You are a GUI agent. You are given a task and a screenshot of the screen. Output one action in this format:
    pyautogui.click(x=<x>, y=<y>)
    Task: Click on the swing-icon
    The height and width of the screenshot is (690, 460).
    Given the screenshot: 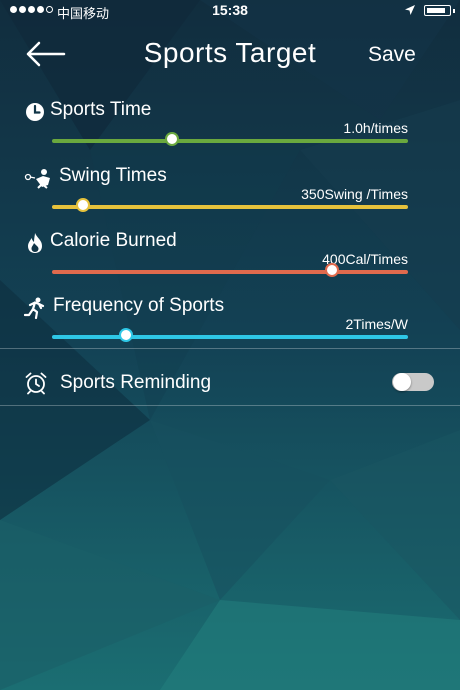 What is the action you would take?
    pyautogui.click(x=37, y=179)
    